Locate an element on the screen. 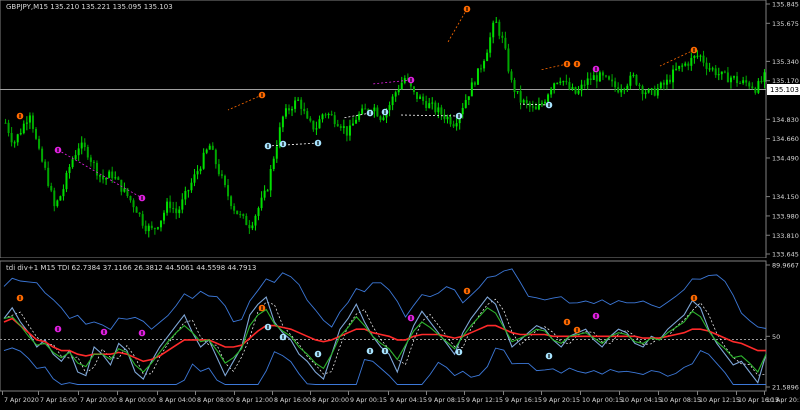 The height and width of the screenshot is (410, 800). last-price-label: 135.103 is located at coordinates (784, 90).